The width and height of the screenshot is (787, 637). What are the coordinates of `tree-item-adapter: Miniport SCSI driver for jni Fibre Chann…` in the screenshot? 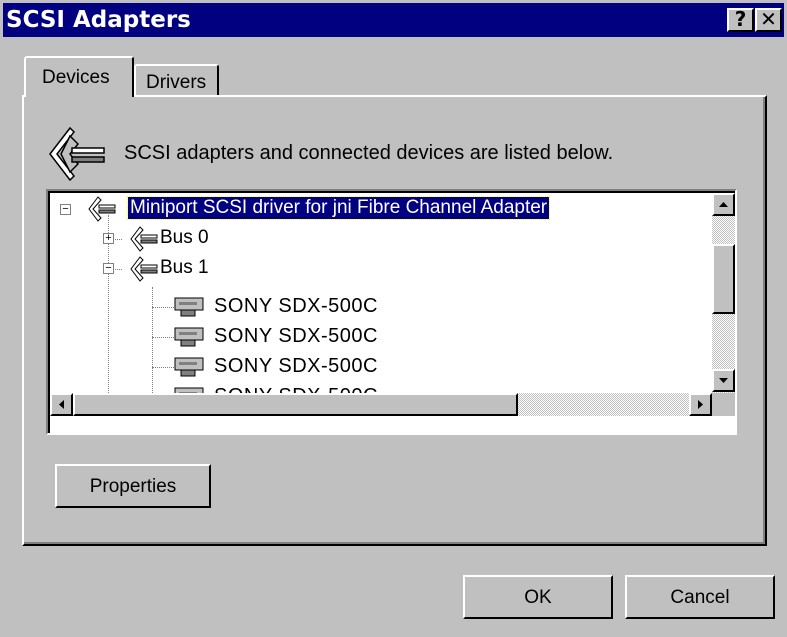 It's located at (338, 208).